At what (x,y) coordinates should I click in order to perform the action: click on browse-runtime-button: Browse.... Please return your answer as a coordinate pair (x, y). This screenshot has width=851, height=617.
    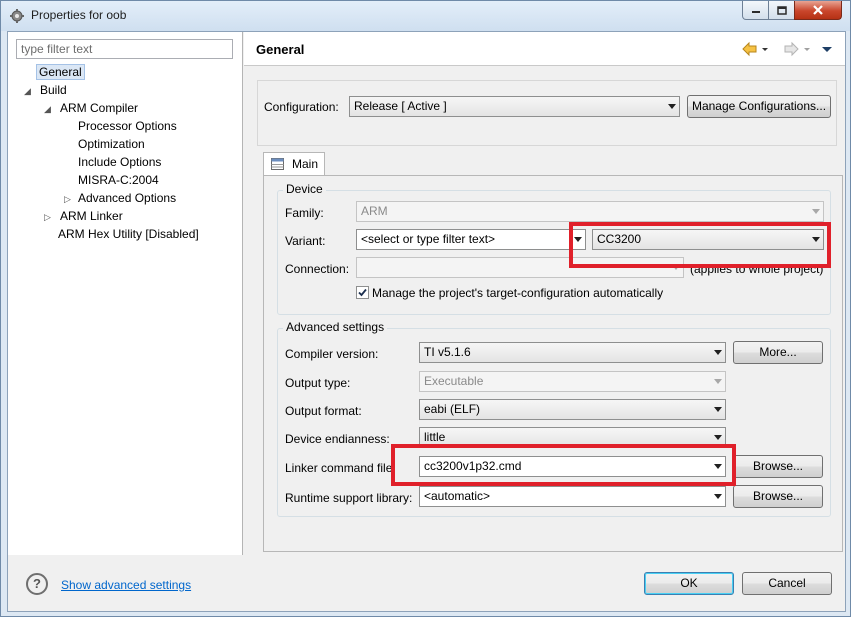
    Looking at the image, I should click on (778, 496).